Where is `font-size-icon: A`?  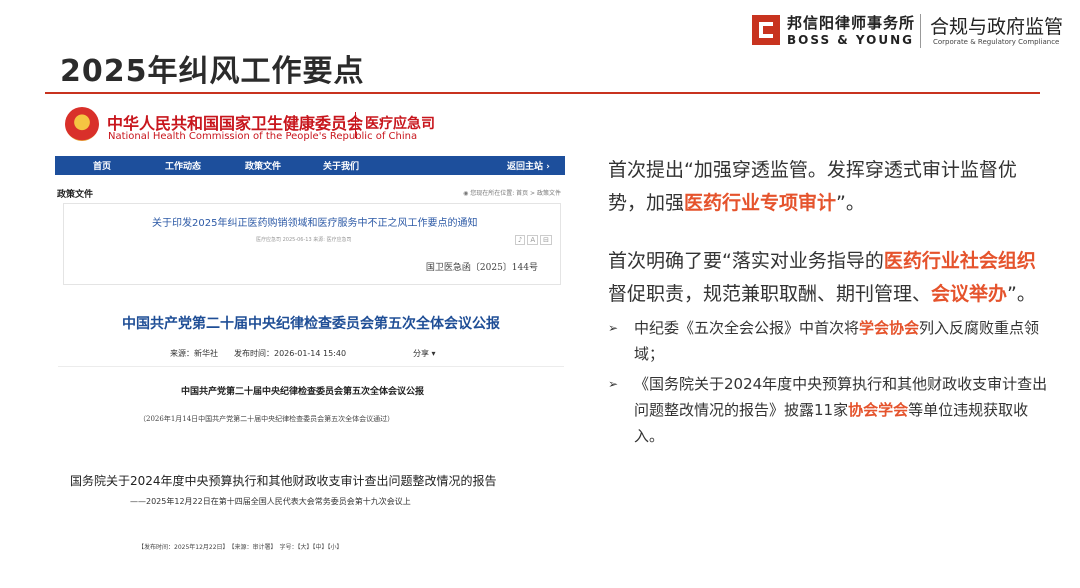
font-size-icon: A is located at coordinates (533, 240).